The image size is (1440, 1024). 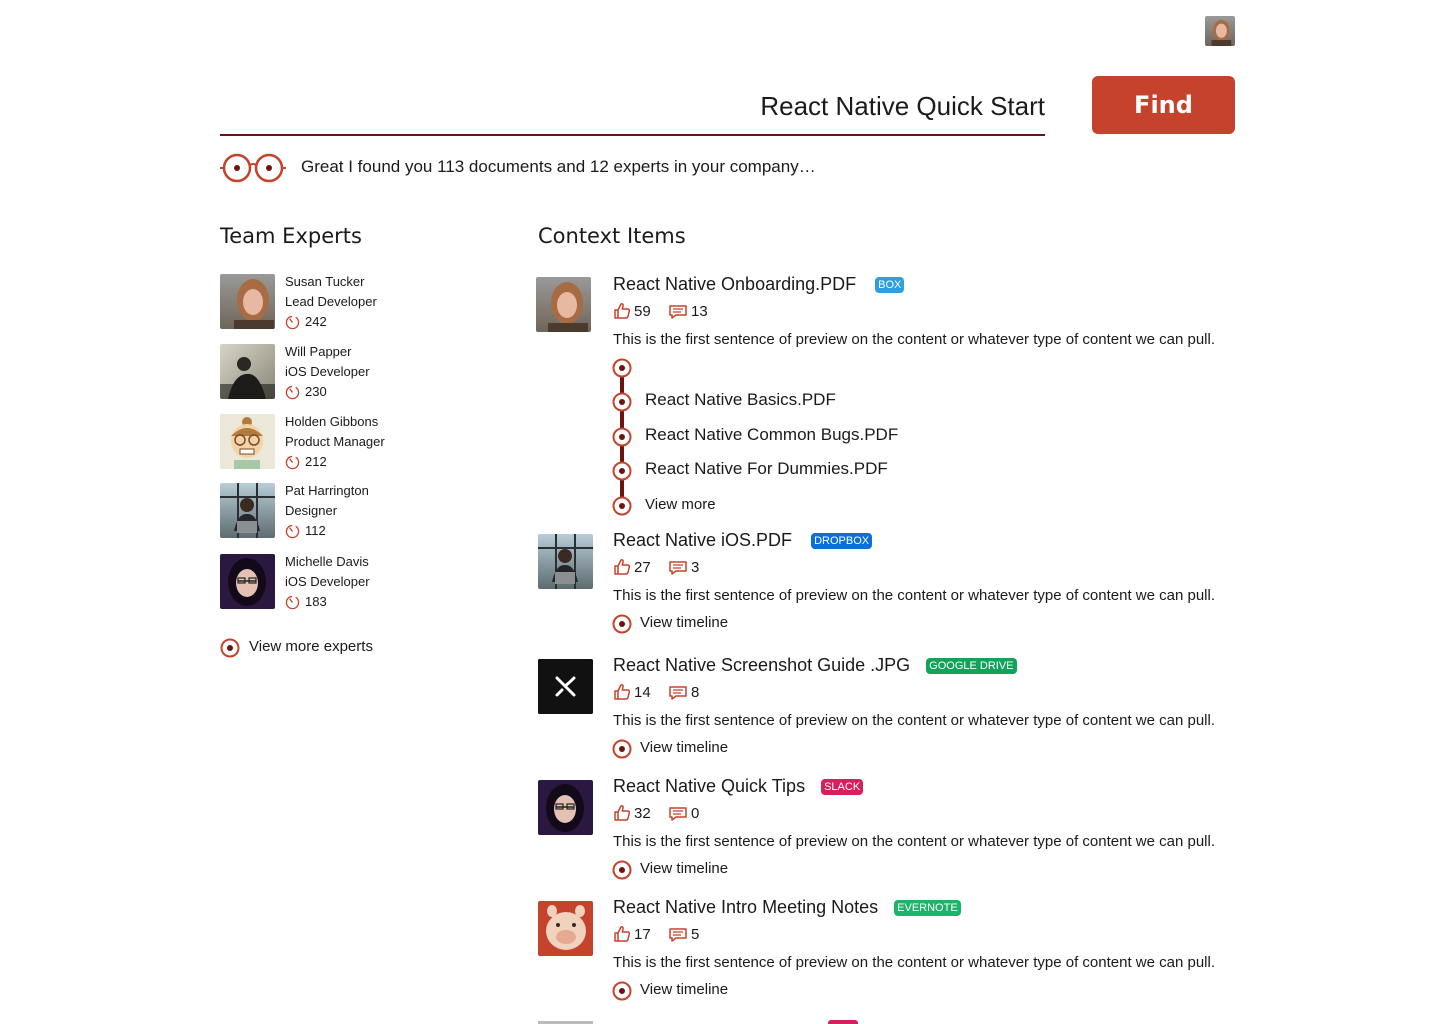 I want to click on timeline-entry: React Native Basics.PDF, so click(x=762, y=401).